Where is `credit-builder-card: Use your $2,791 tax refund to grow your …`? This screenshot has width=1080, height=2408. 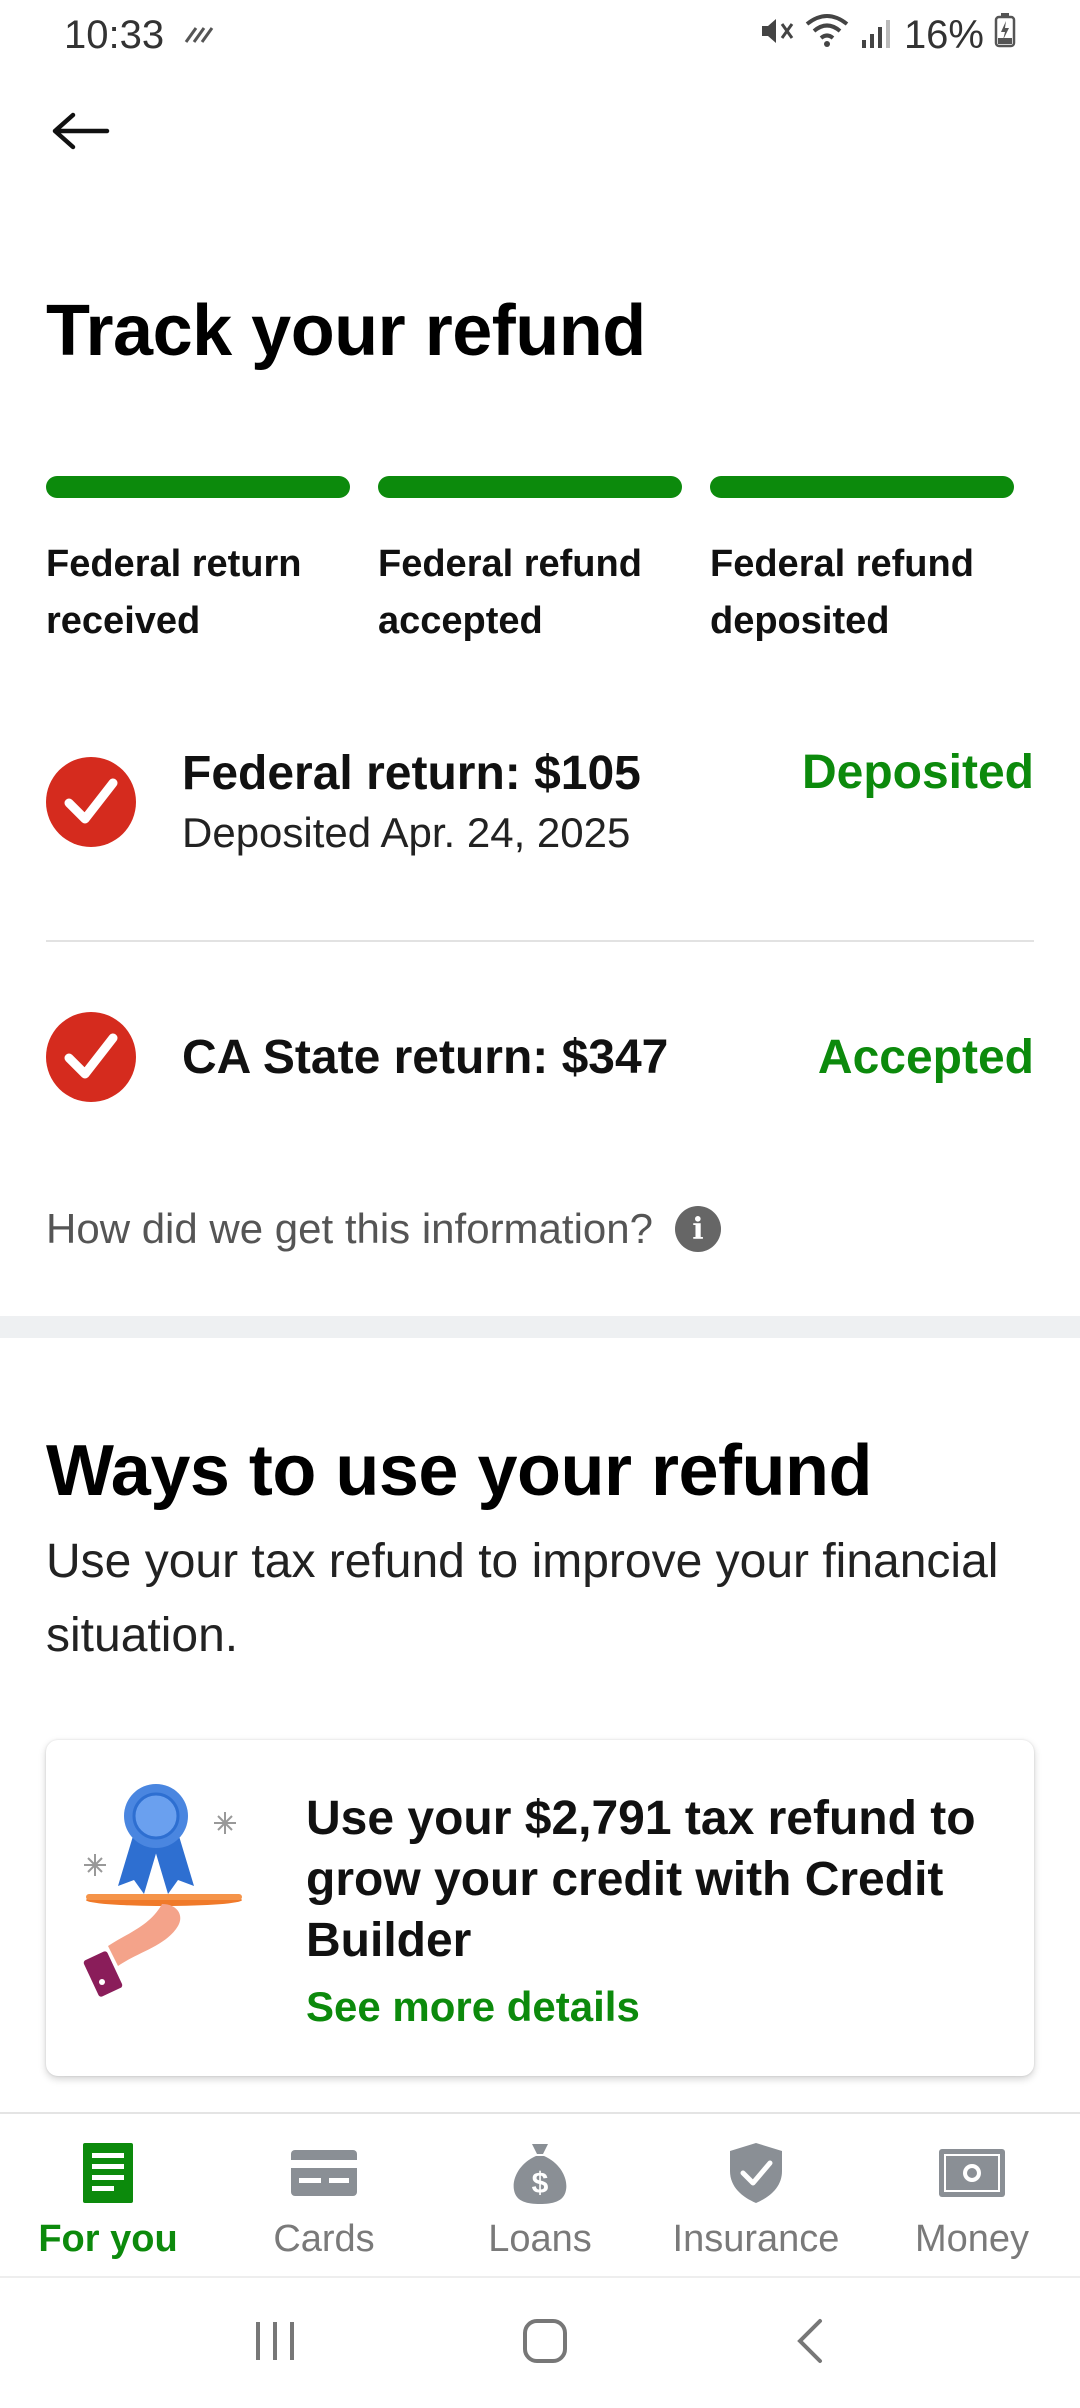 credit-builder-card: Use your $2,791 tax refund to grow your … is located at coordinates (540, 1908).